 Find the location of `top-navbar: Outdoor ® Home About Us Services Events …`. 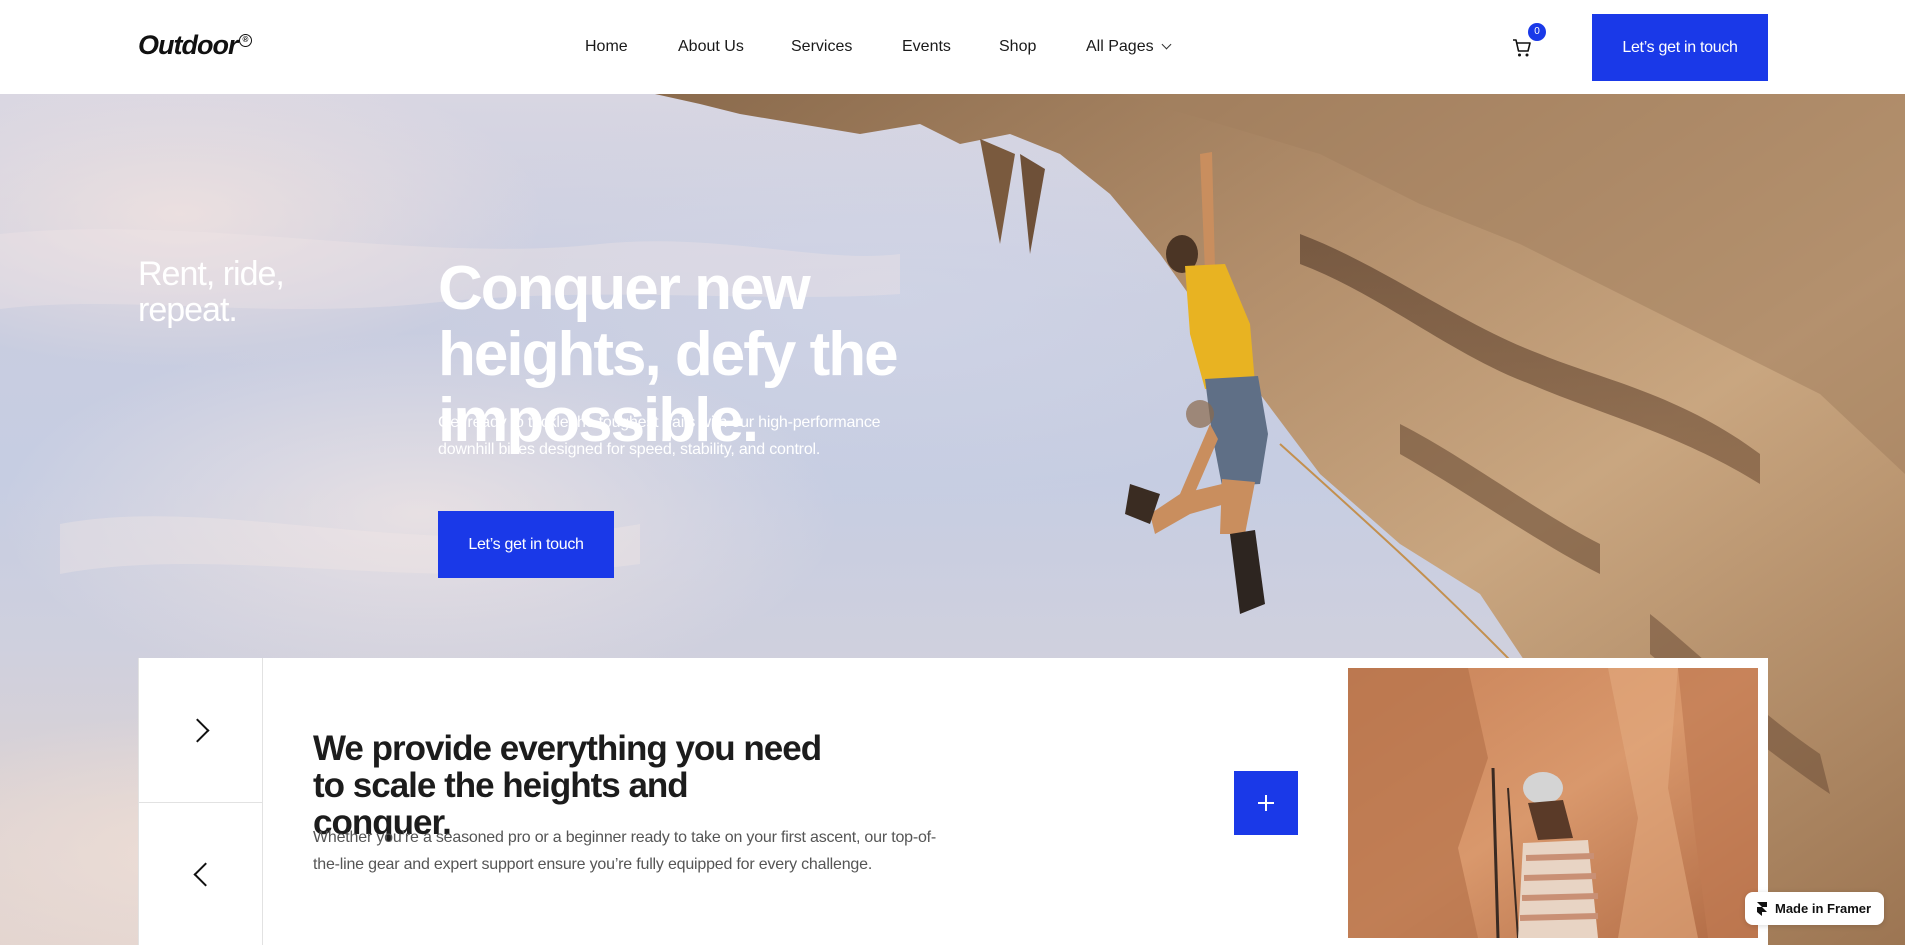

top-navbar: Outdoor ® Home About Us Services Events … is located at coordinates (952, 47).